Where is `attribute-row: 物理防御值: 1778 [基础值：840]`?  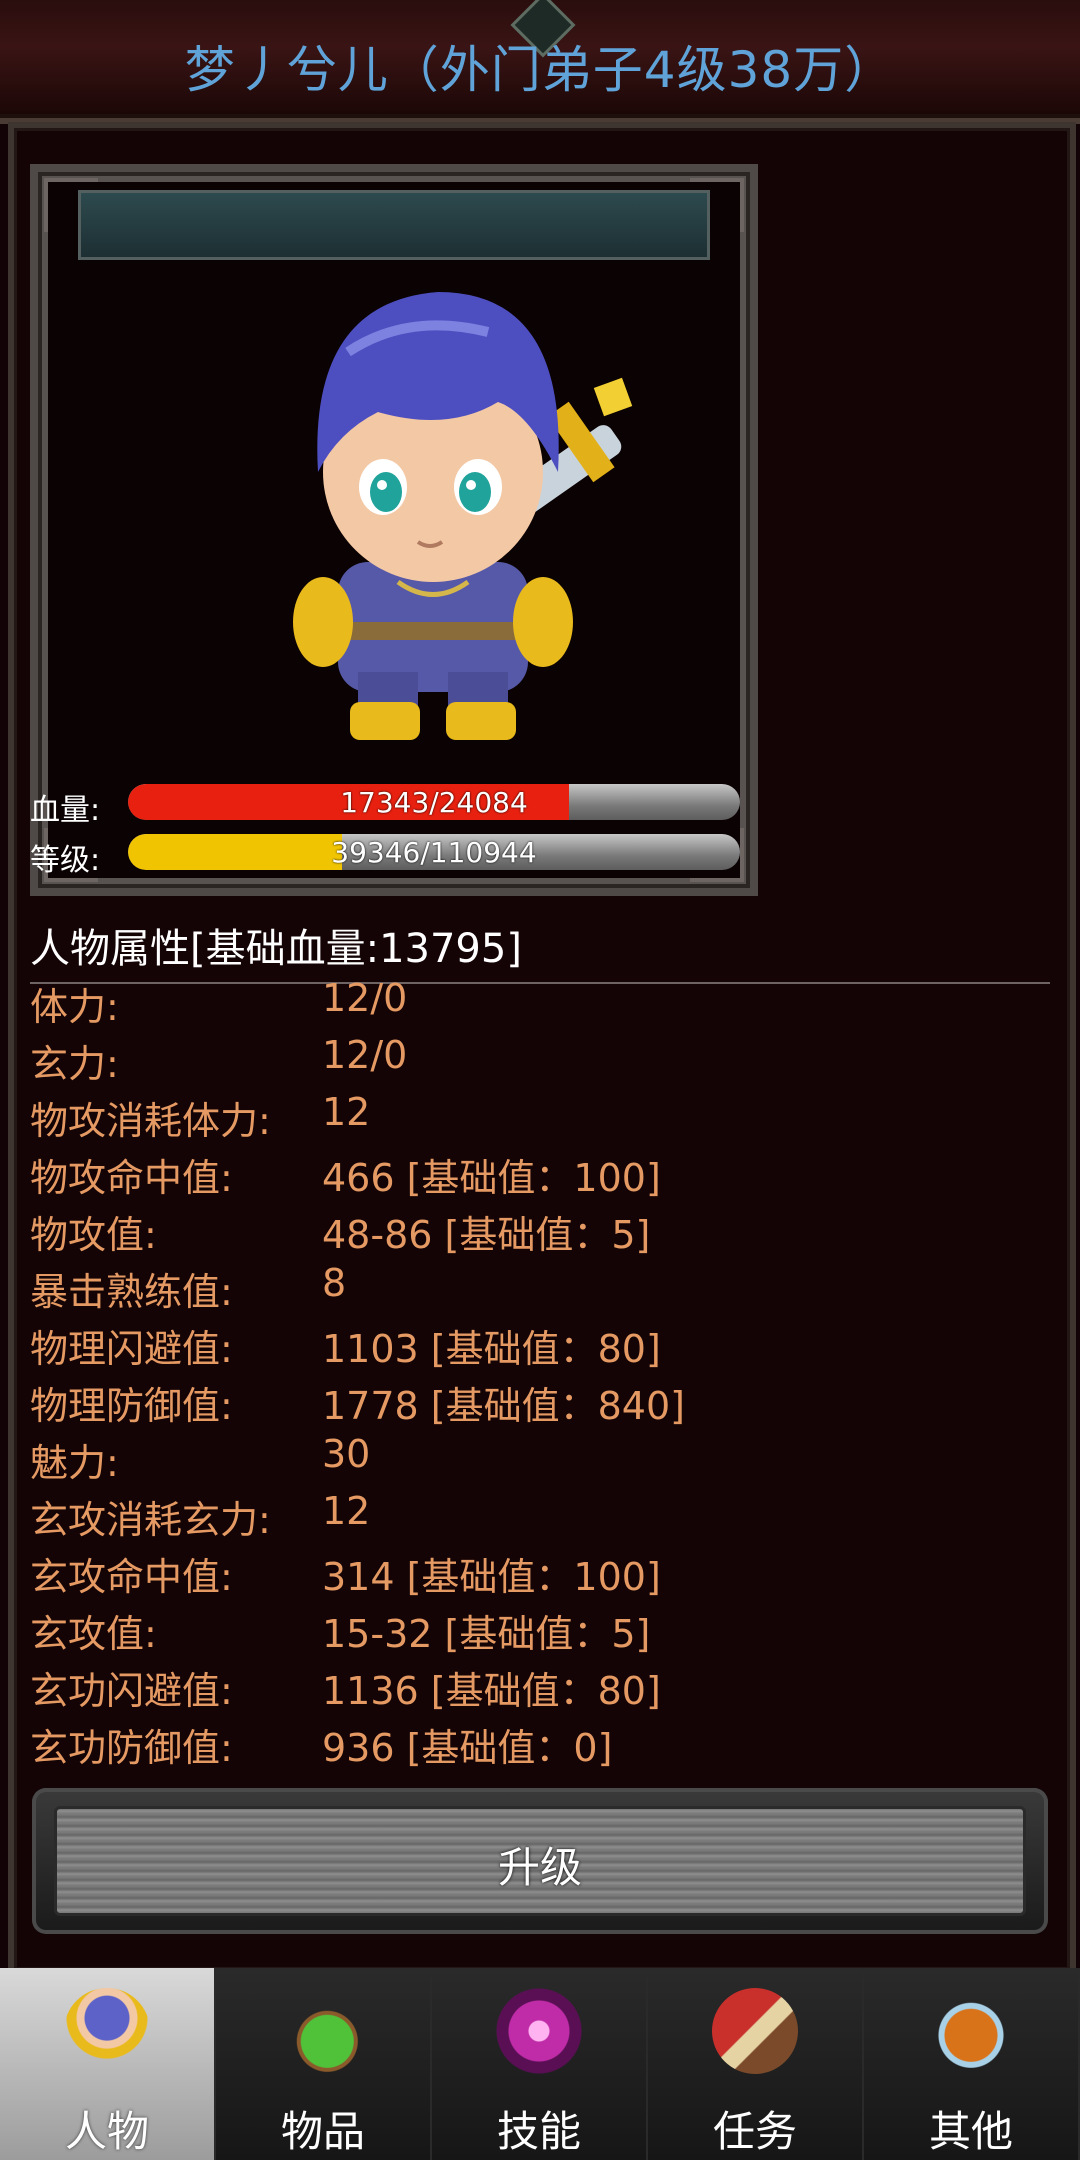 attribute-row: 物理防御值: 1778 [基础值：840] is located at coordinates (540, 1403).